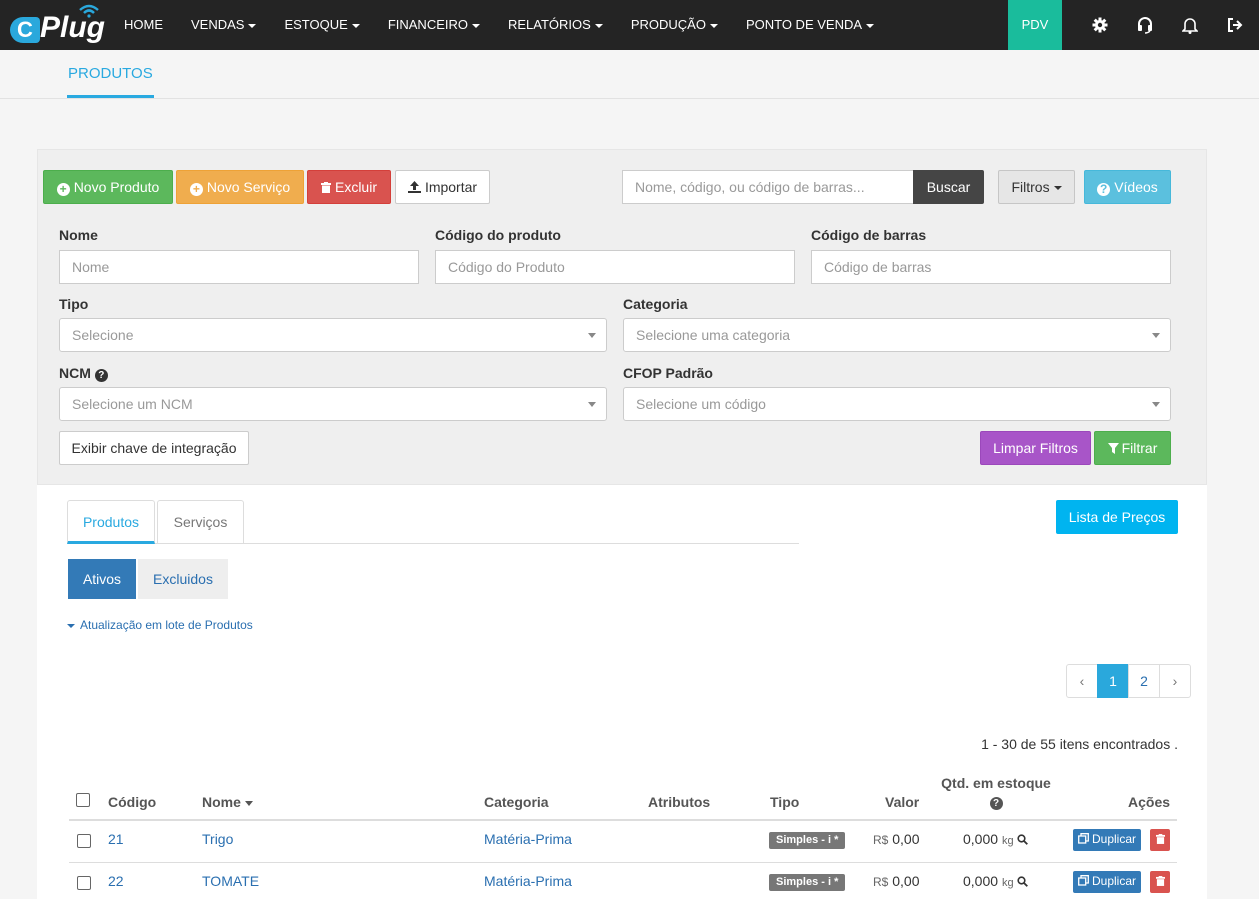 This screenshot has width=1259, height=899. I want to click on row-divider, so click(623, 862).